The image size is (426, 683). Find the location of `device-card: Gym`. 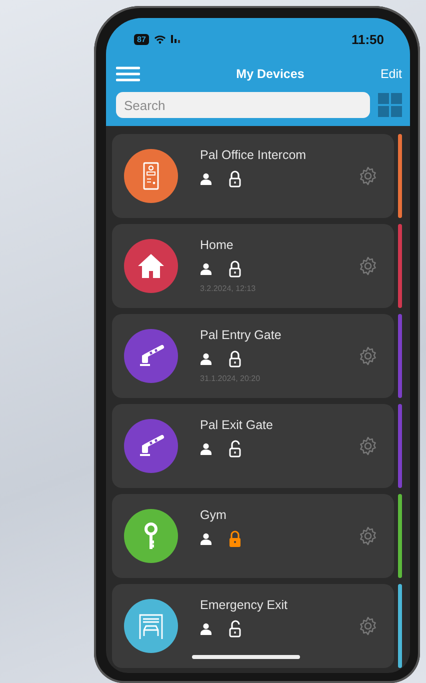

device-card: Gym is located at coordinates (253, 536).